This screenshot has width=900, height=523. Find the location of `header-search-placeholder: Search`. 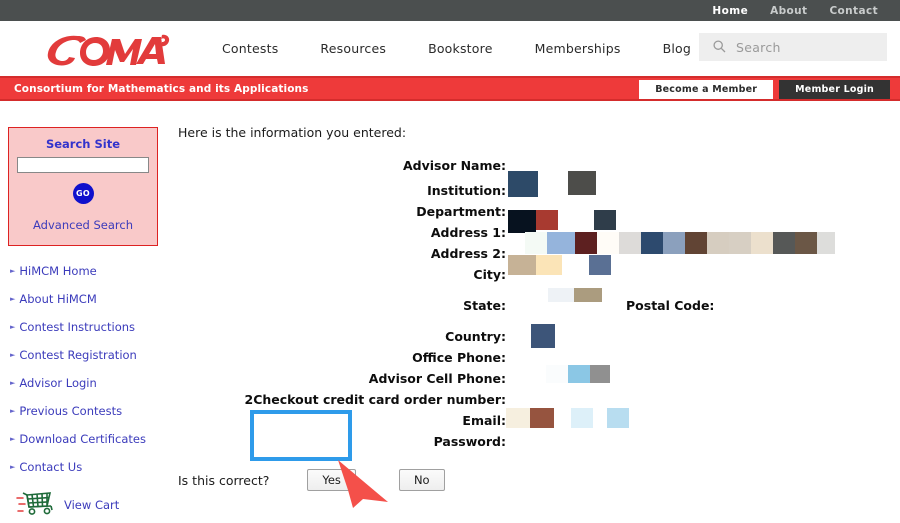

header-search-placeholder: Search is located at coordinates (758, 47).